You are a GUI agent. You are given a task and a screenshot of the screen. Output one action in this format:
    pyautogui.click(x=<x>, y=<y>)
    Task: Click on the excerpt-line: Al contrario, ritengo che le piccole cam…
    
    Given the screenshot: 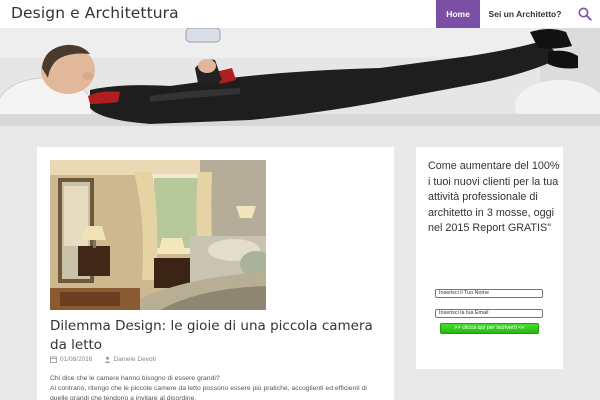 What is the action you would take?
    pyautogui.click(x=208, y=392)
    